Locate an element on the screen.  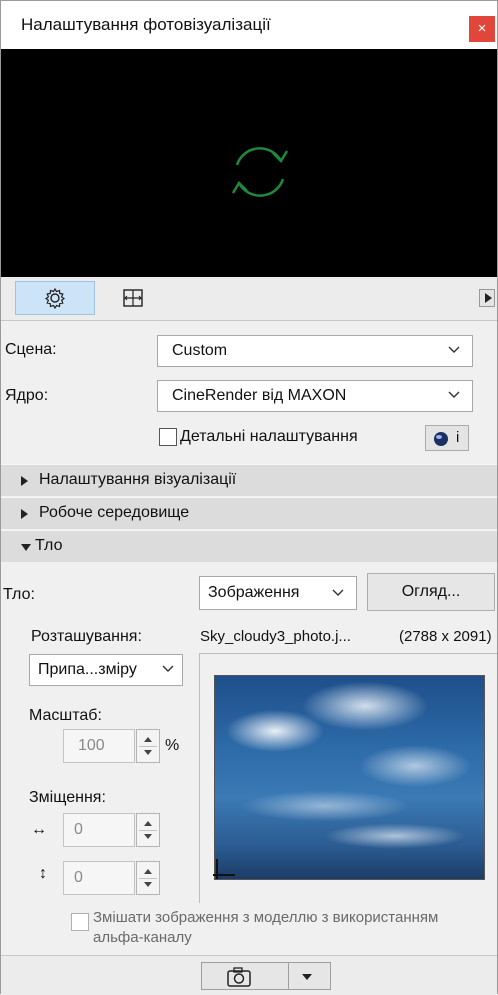
triangle-down-icon is located at coordinates (26, 547).